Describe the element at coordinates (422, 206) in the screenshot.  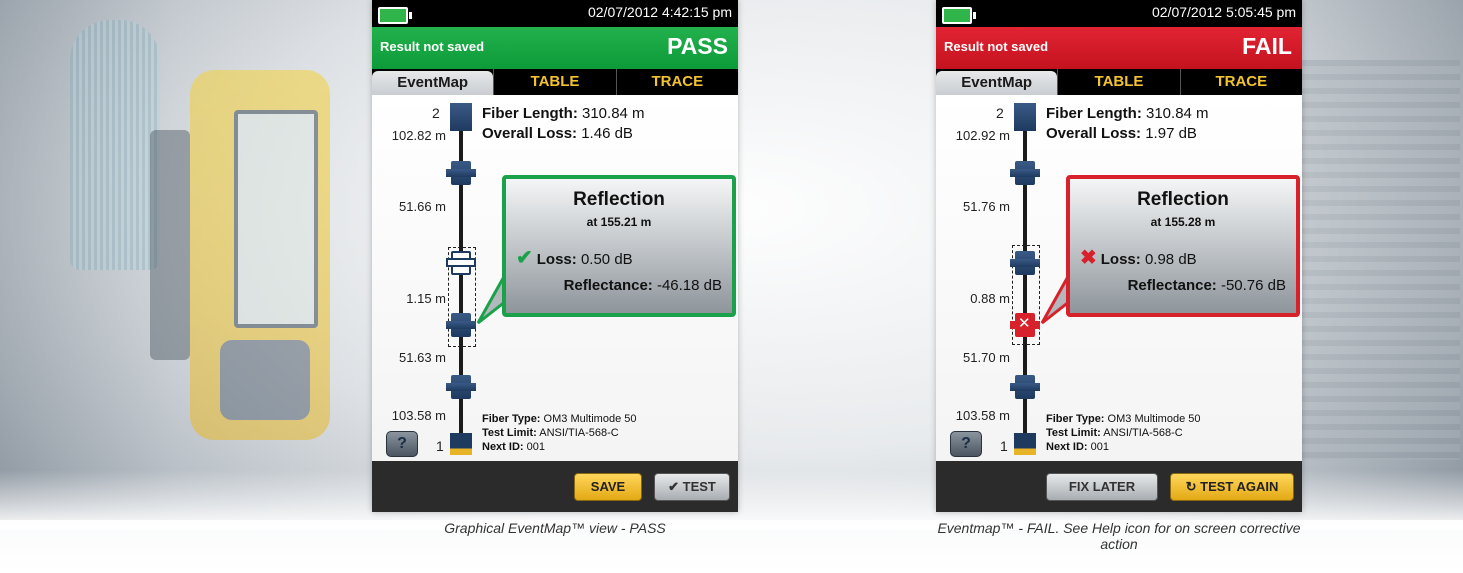
I see `distance-label: 51.66 m` at that location.